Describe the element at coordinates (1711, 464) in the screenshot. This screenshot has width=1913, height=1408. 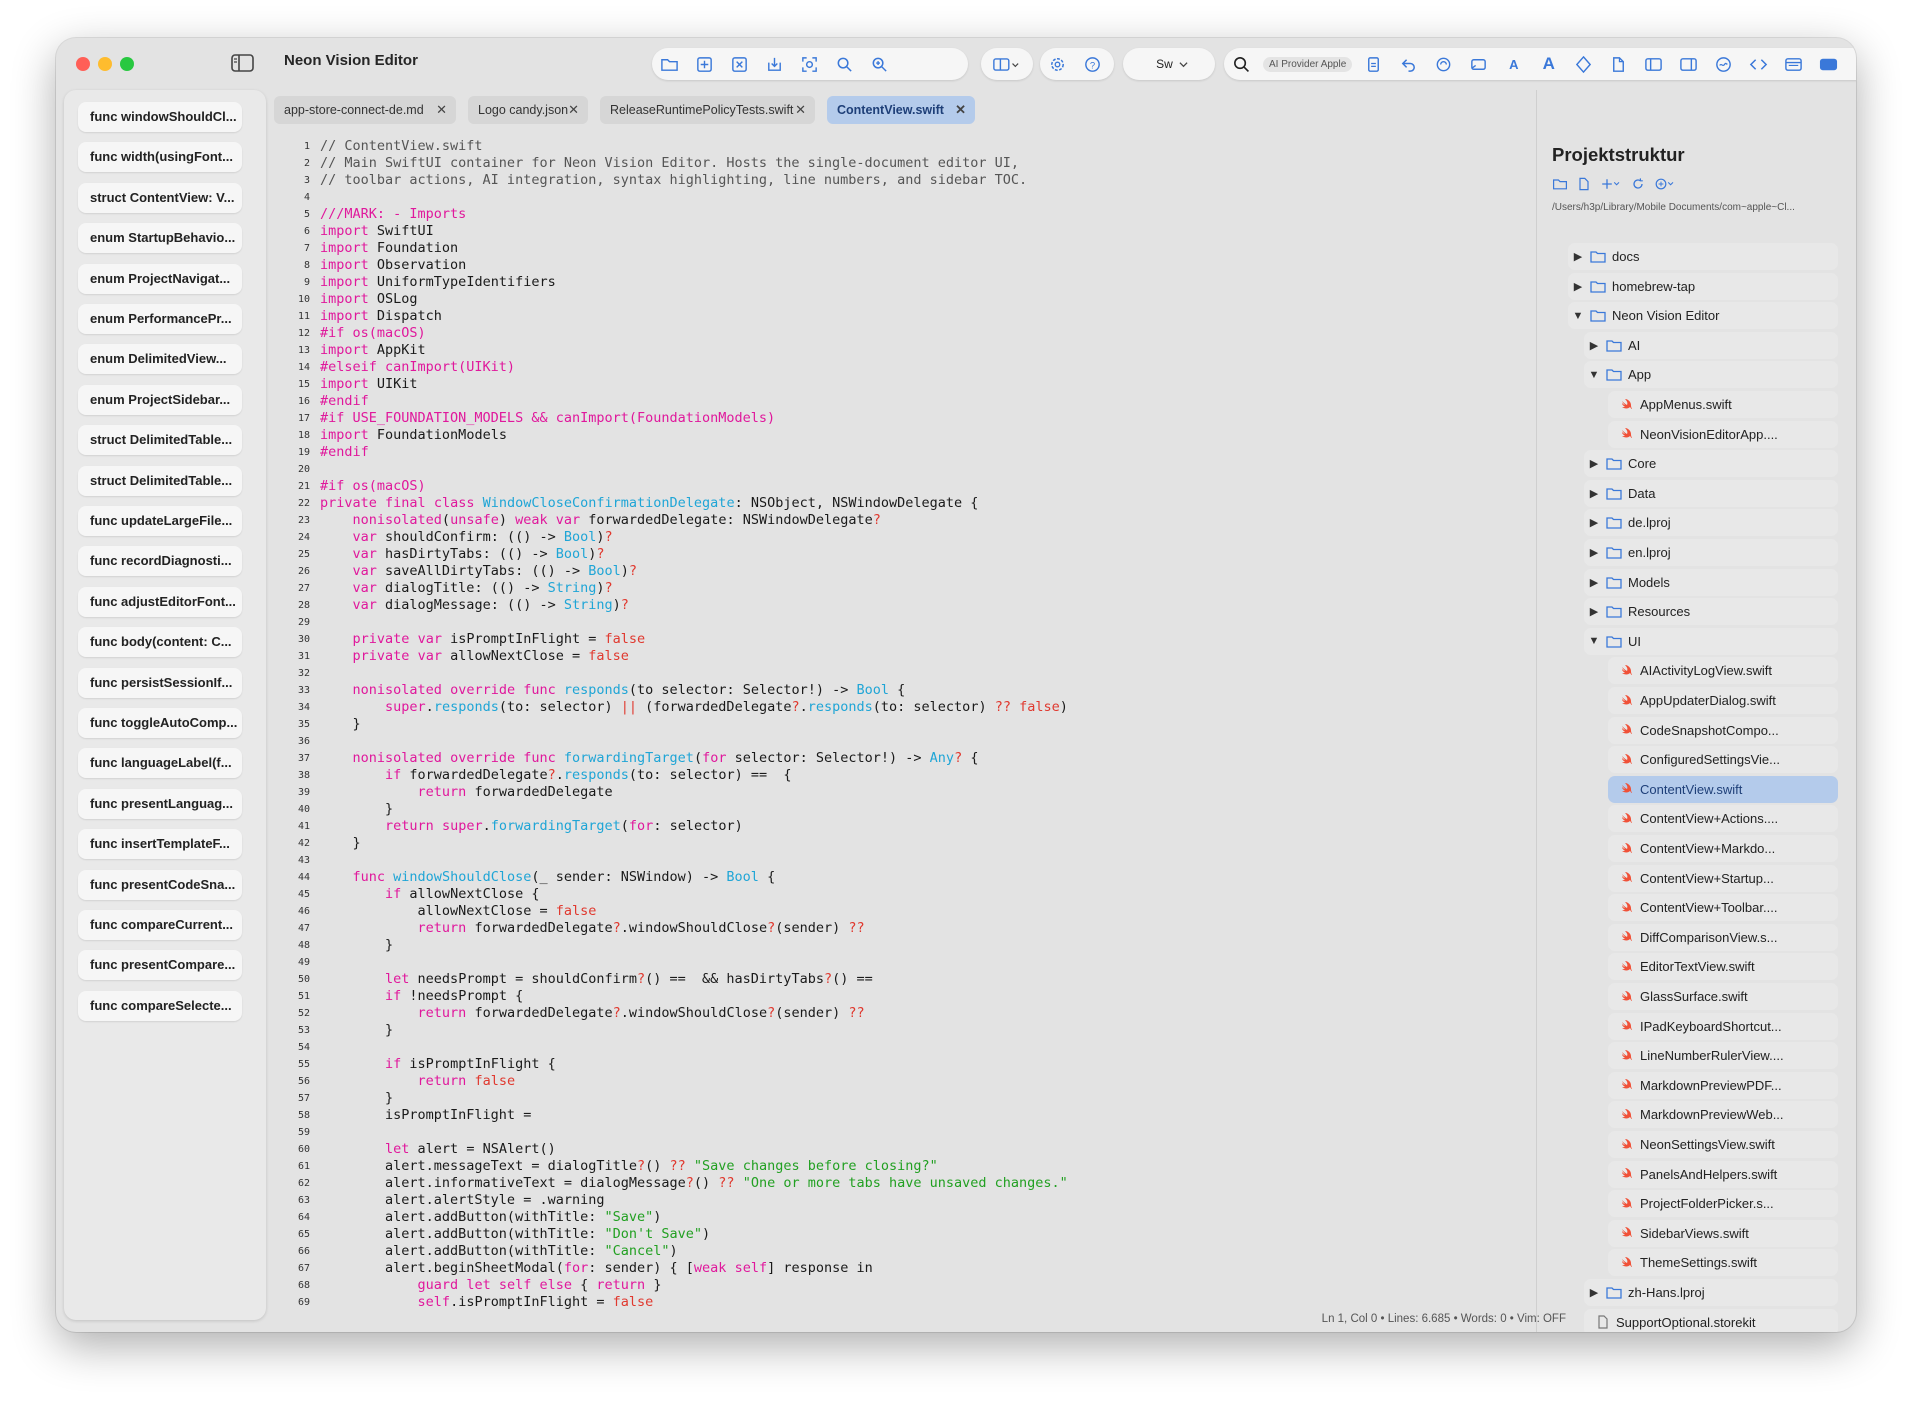
I see `tree-row-folder: ▶ Core` at that location.